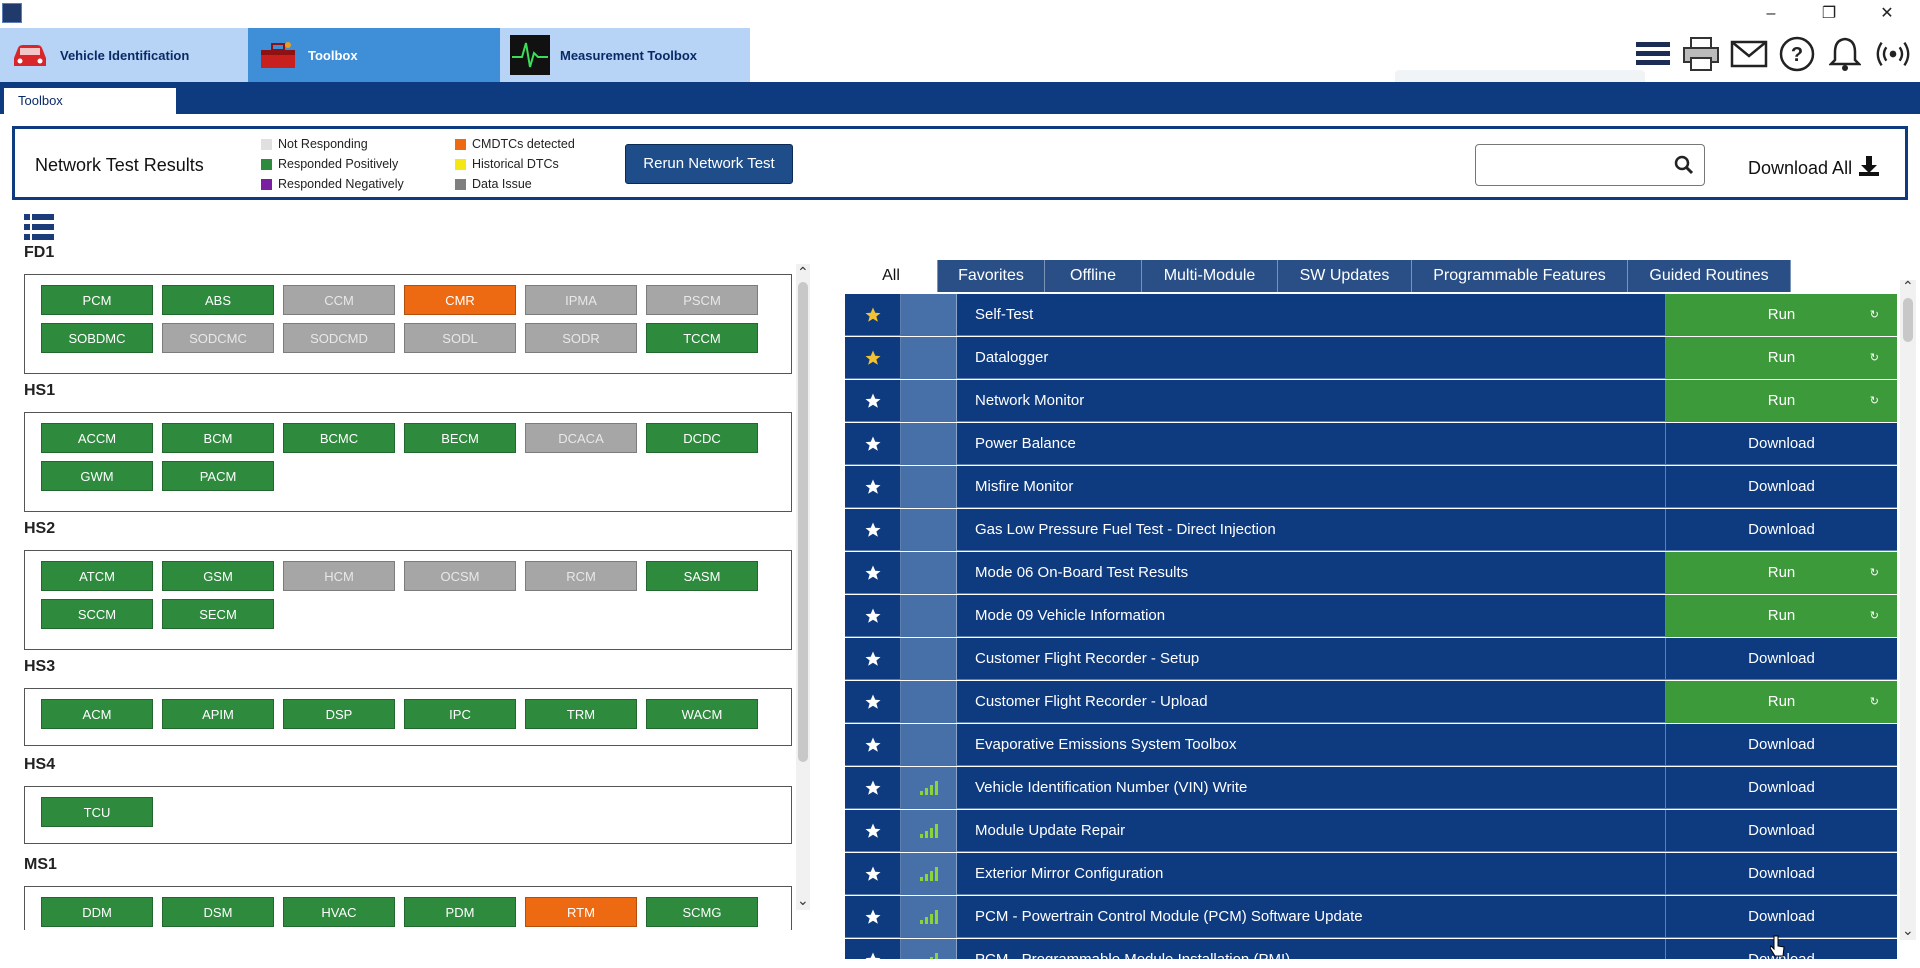 The height and width of the screenshot is (968, 1920). I want to click on module-button-hcm: HCM, so click(339, 576).